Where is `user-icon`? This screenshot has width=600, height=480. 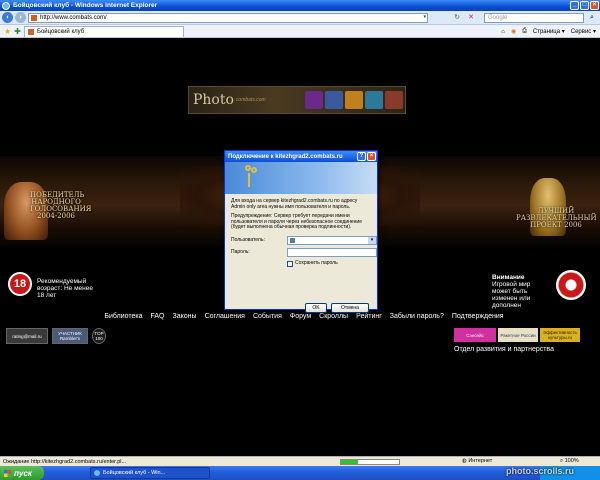 user-icon is located at coordinates (292, 240).